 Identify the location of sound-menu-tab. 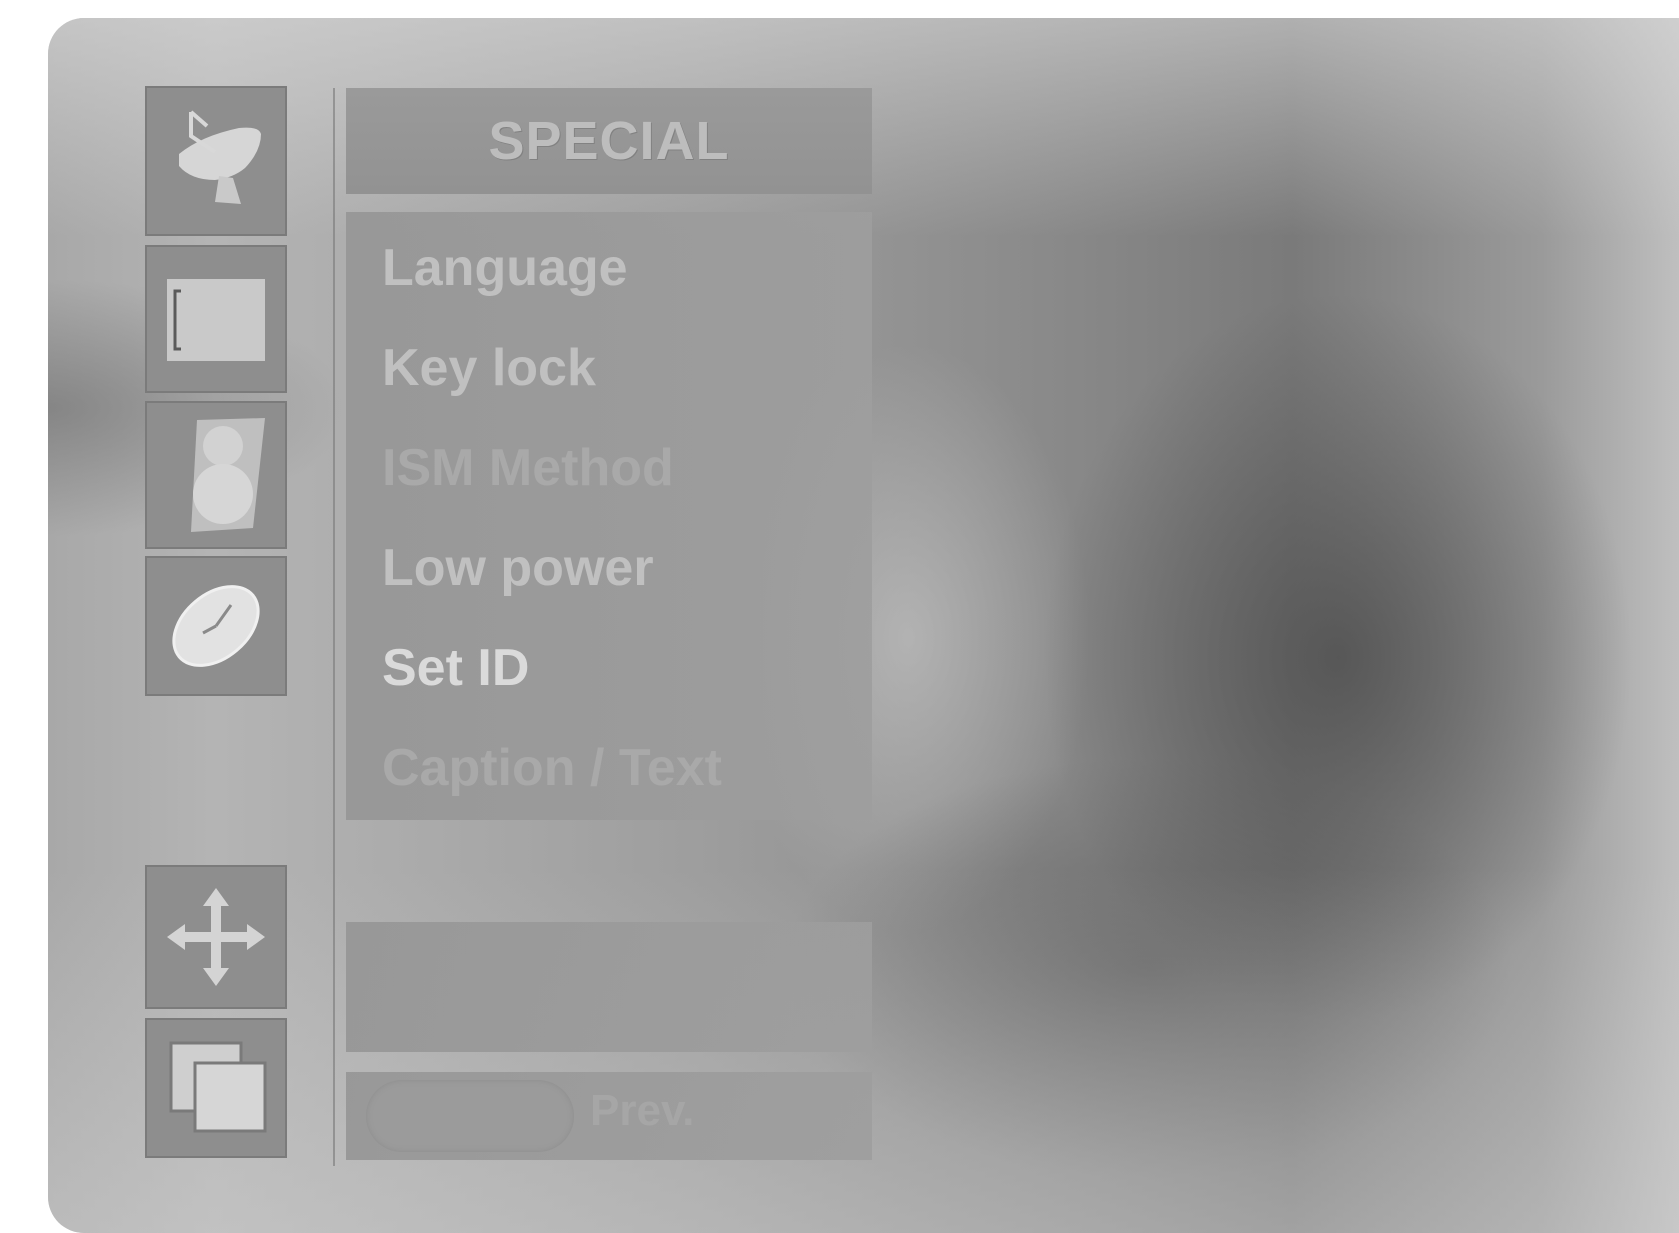
(216, 475).